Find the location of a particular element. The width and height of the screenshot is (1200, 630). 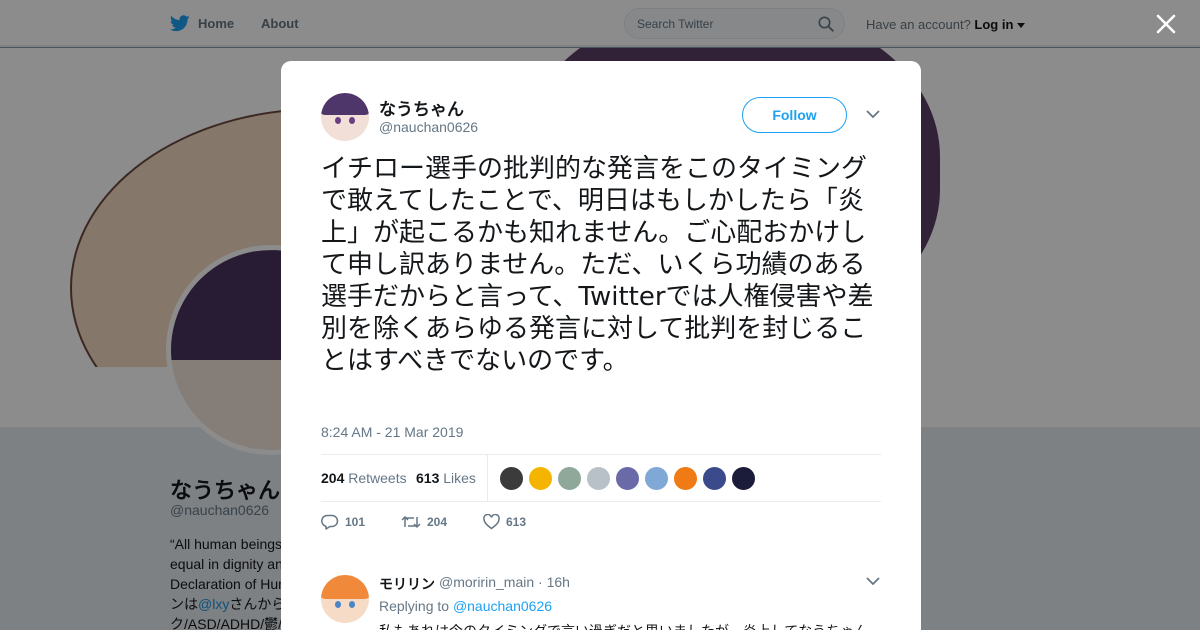

likes-stat: 613 Likes is located at coordinates (446, 478).